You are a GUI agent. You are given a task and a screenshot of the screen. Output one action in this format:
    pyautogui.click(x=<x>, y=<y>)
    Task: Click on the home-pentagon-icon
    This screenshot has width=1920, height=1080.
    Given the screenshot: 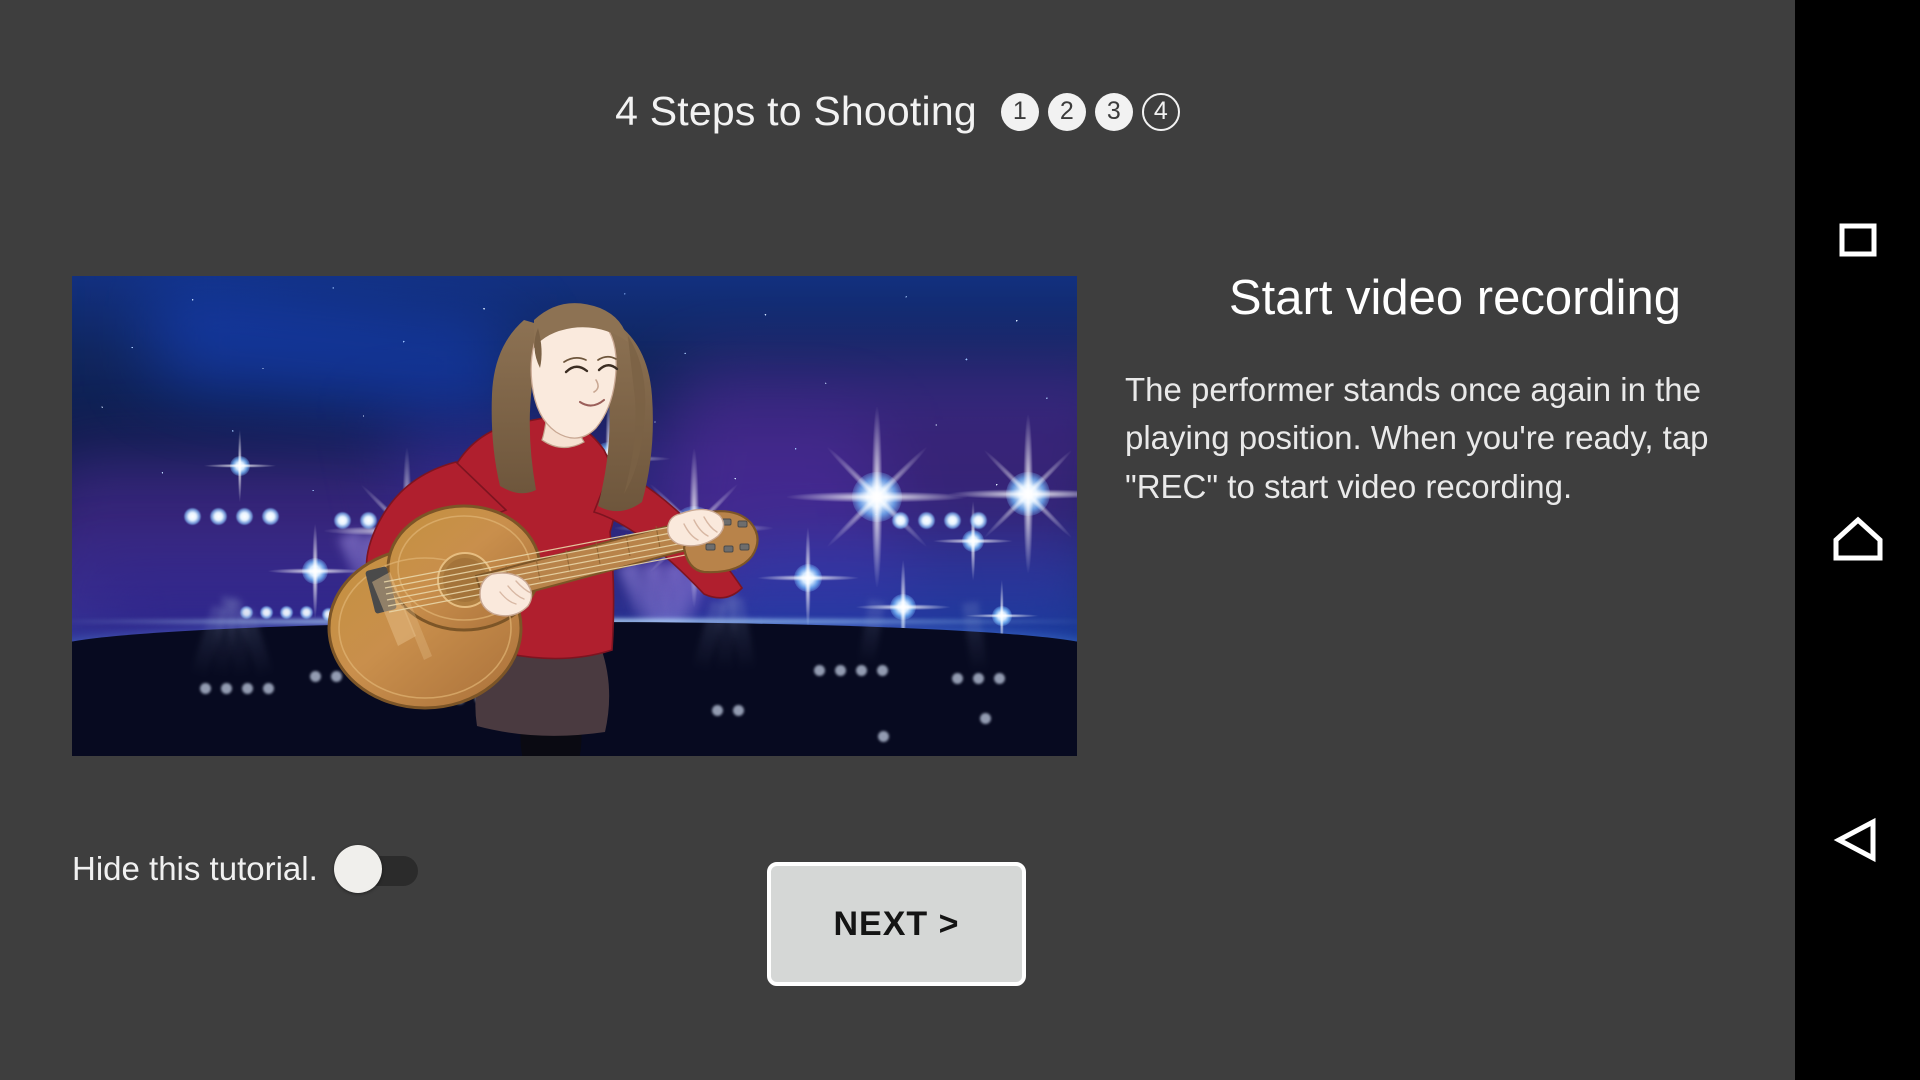 What is the action you would take?
    pyautogui.click(x=1857, y=538)
    